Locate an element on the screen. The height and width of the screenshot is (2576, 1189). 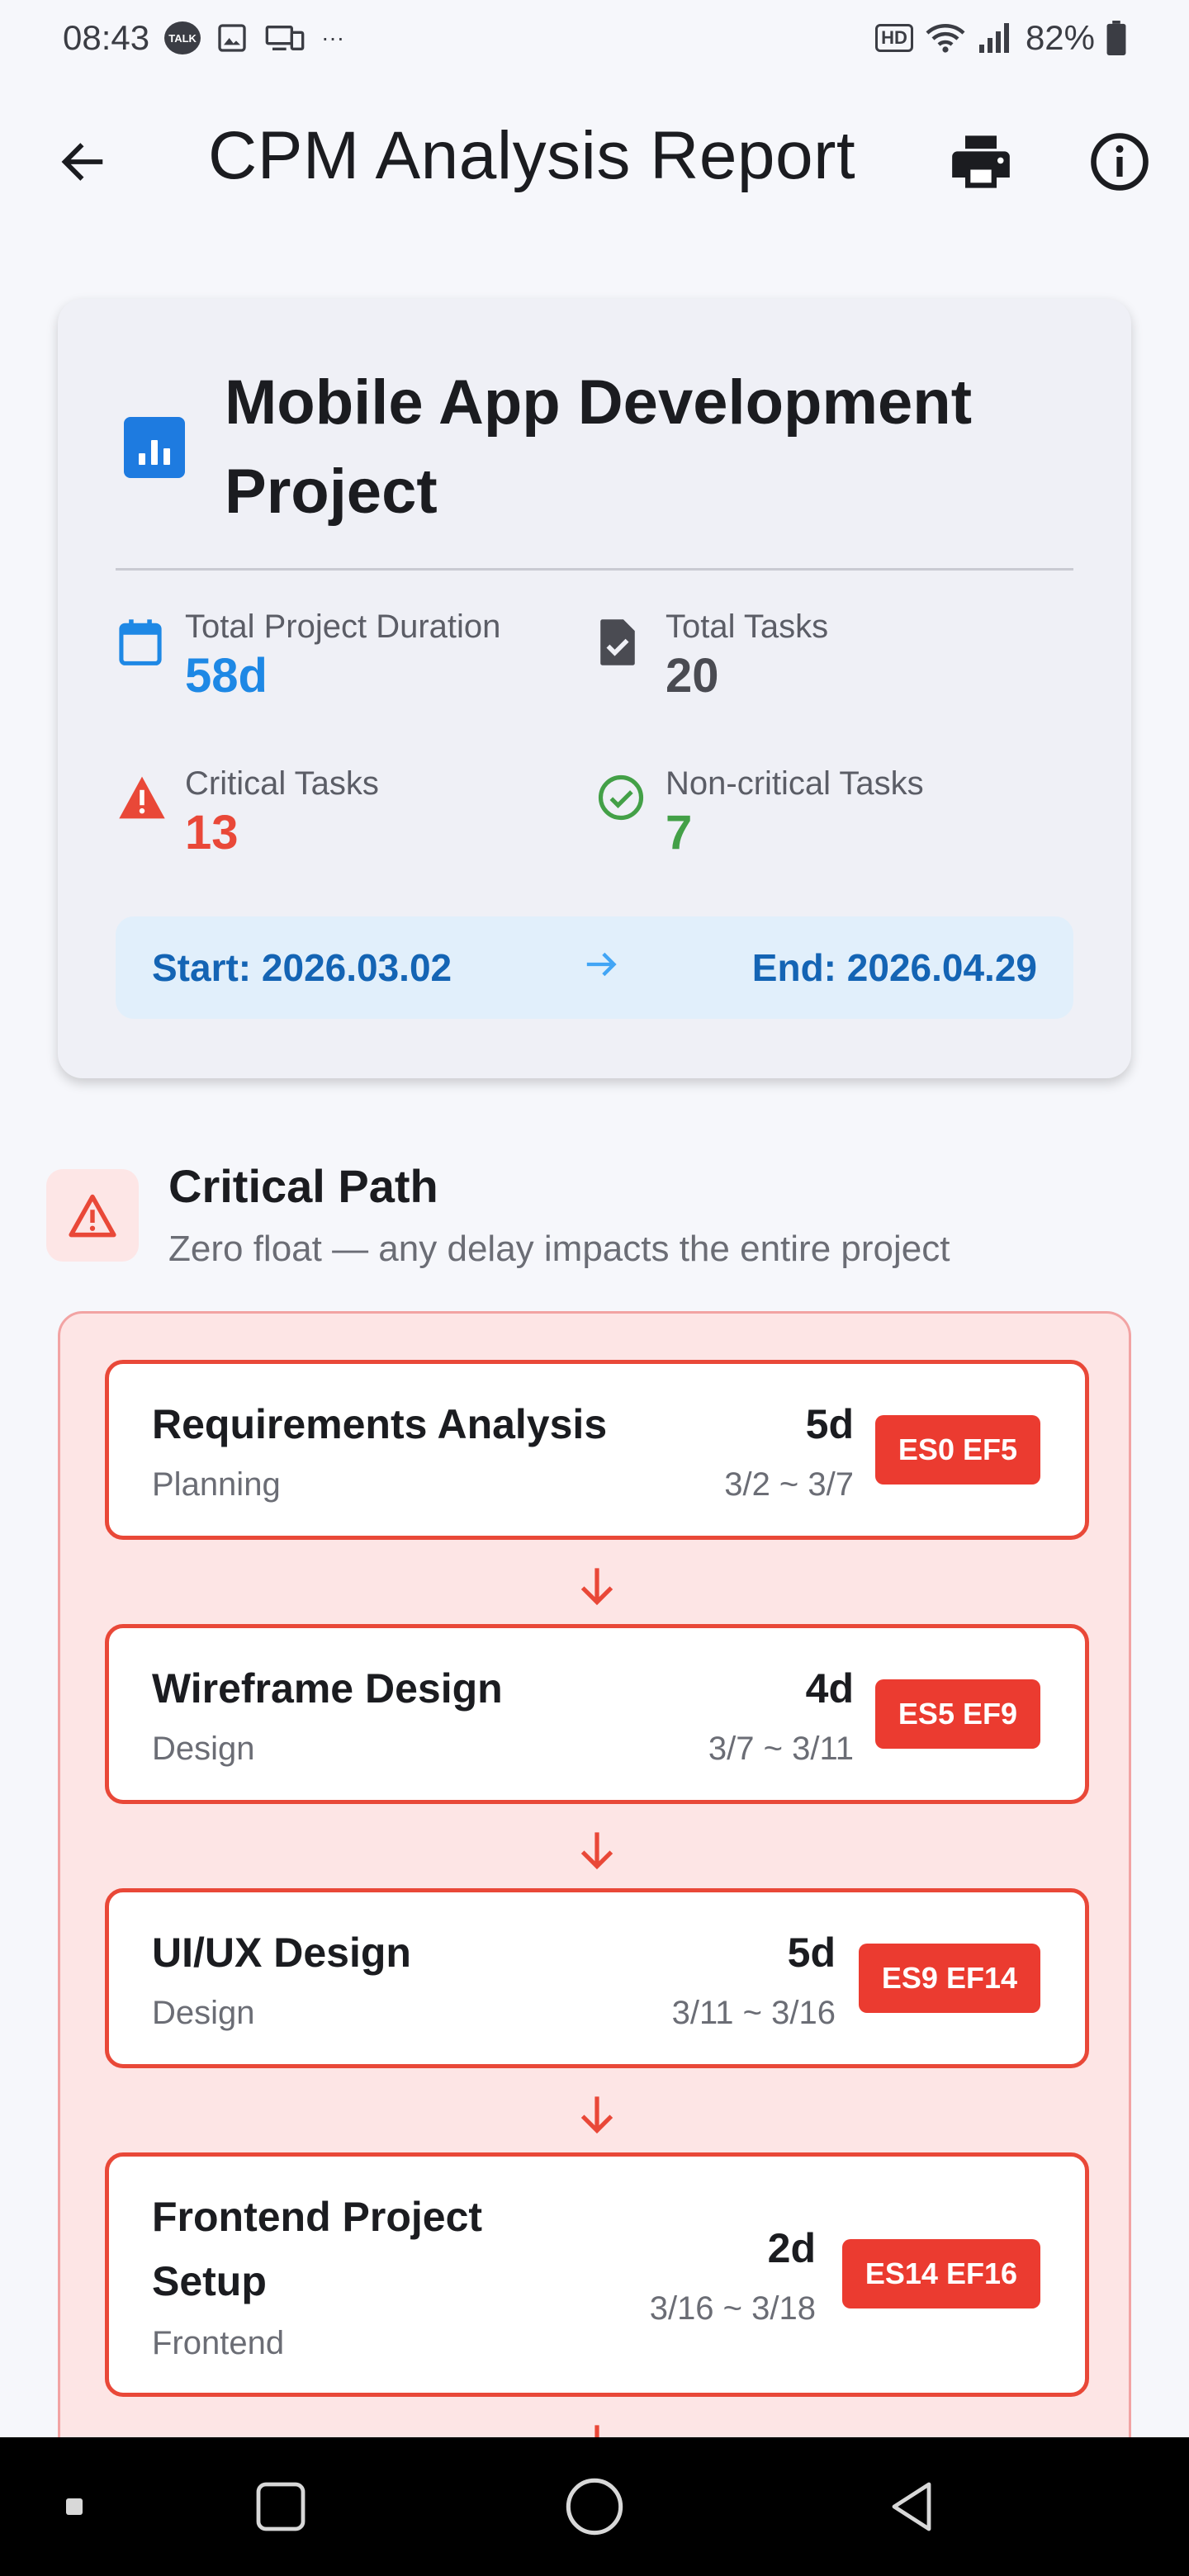
project-title: Mobile App Development Project is located at coordinates (599, 447).